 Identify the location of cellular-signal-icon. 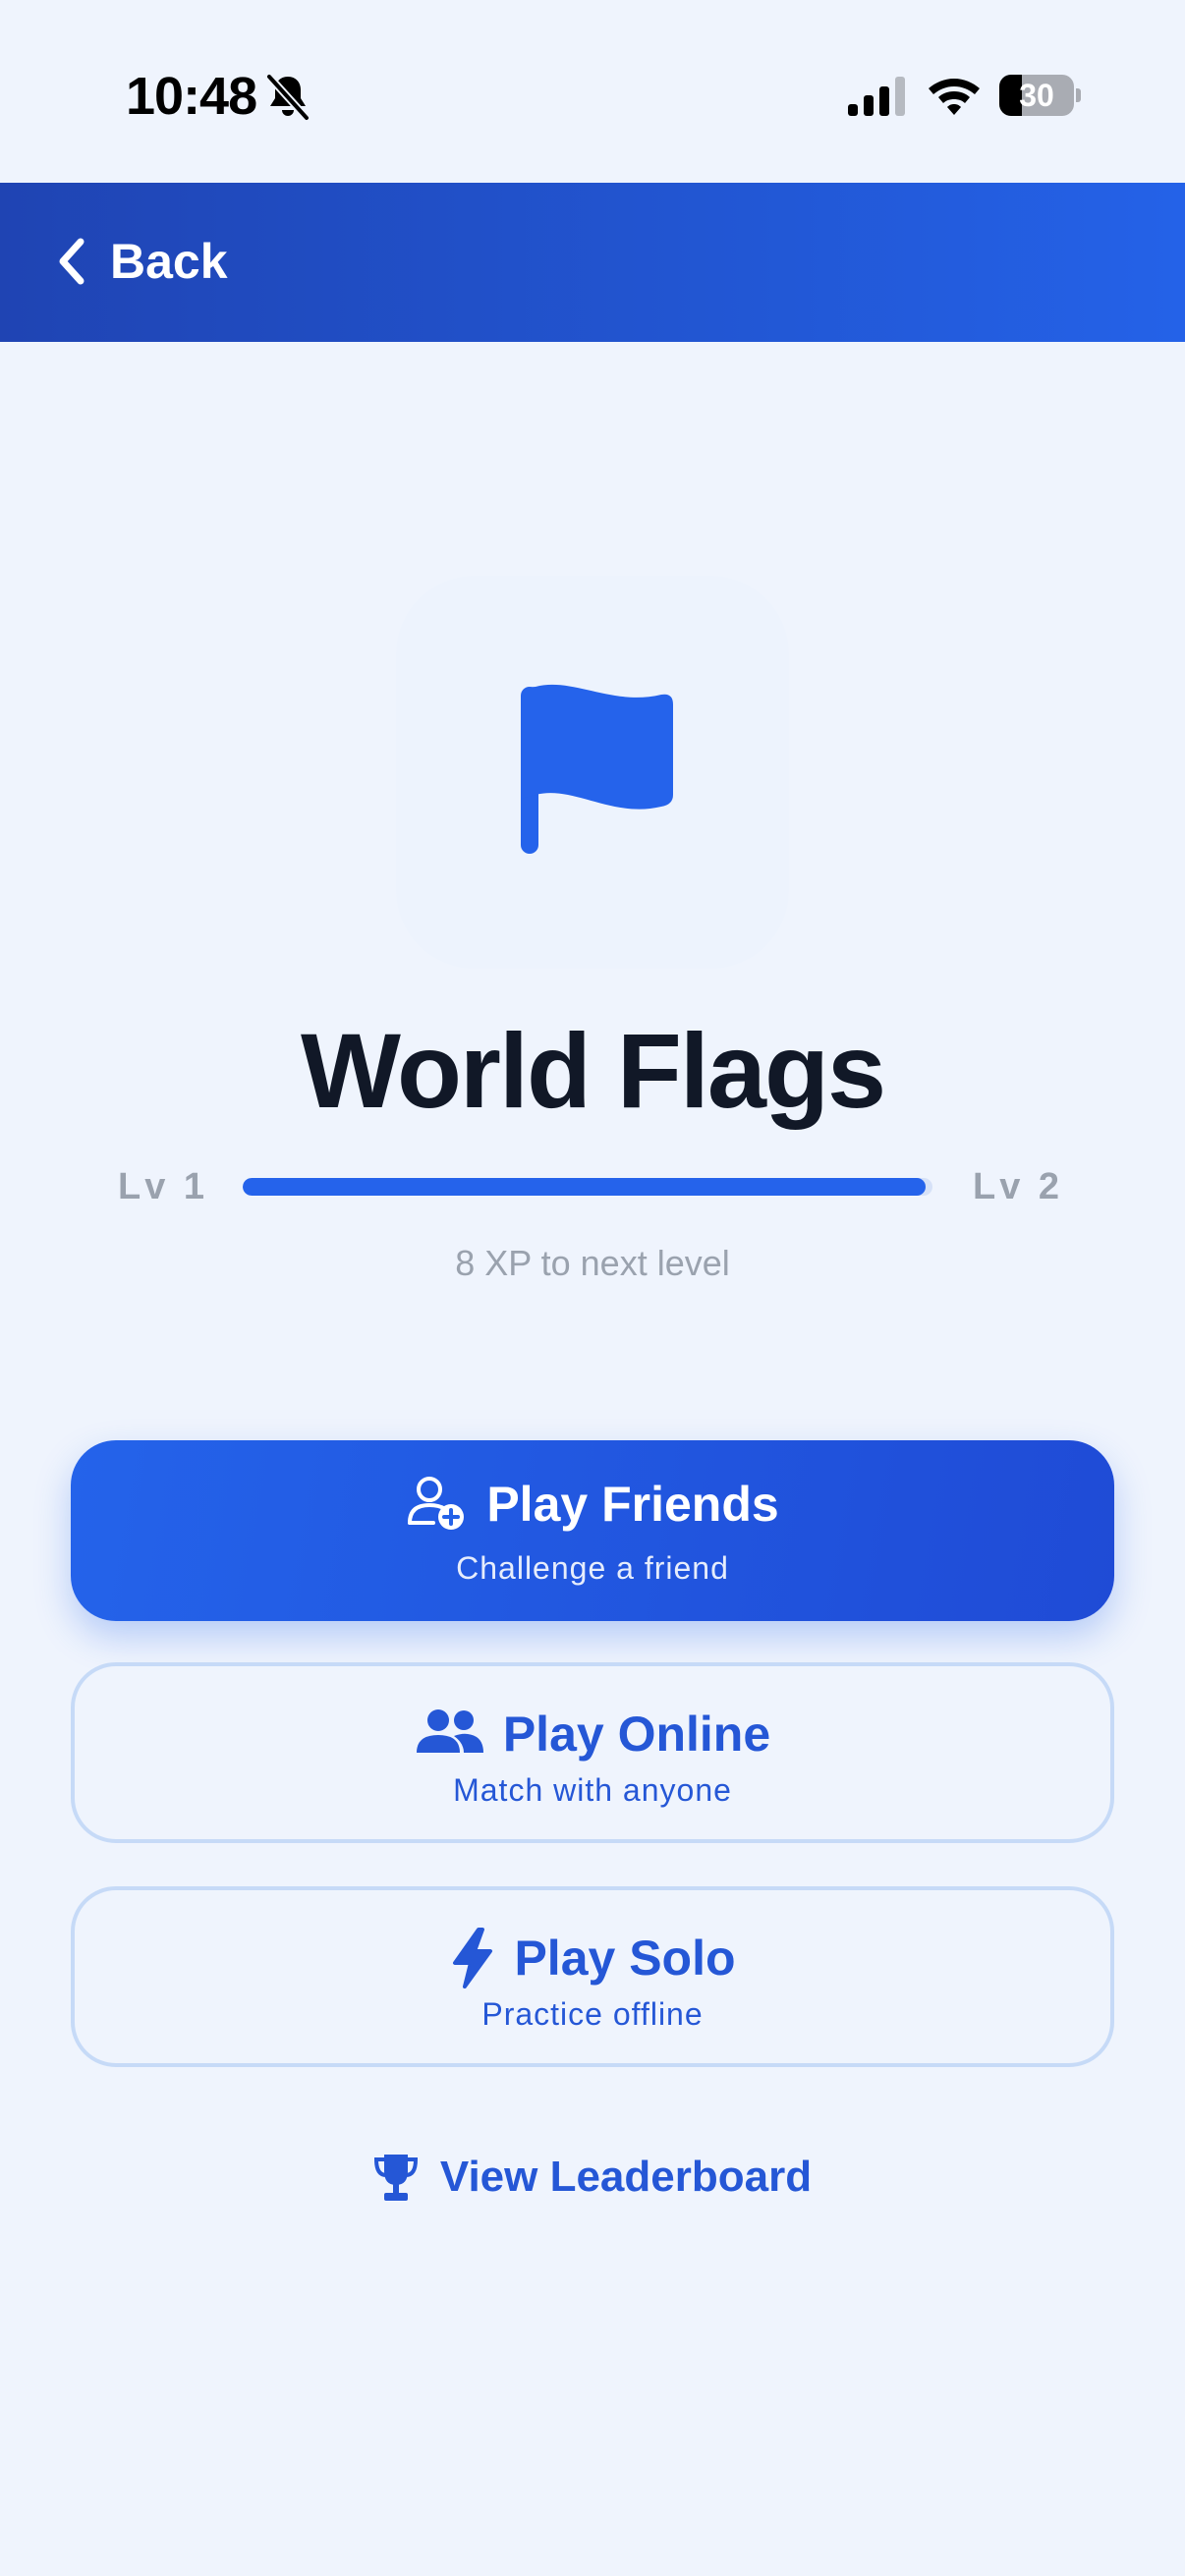
(877, 96).